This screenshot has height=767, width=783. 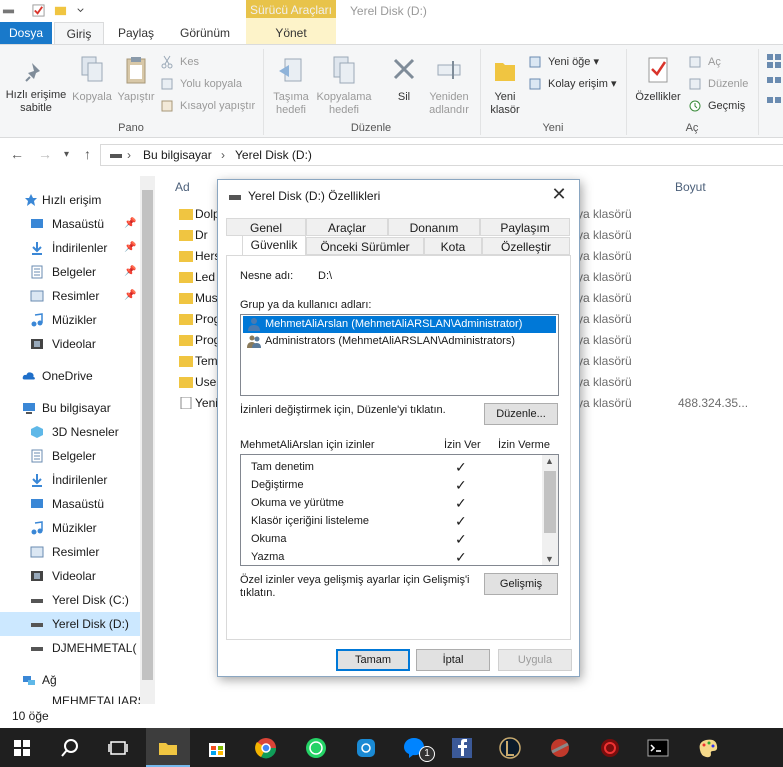 I want to click on permission-row: Okuma ✓, so click(x=401, y=539).